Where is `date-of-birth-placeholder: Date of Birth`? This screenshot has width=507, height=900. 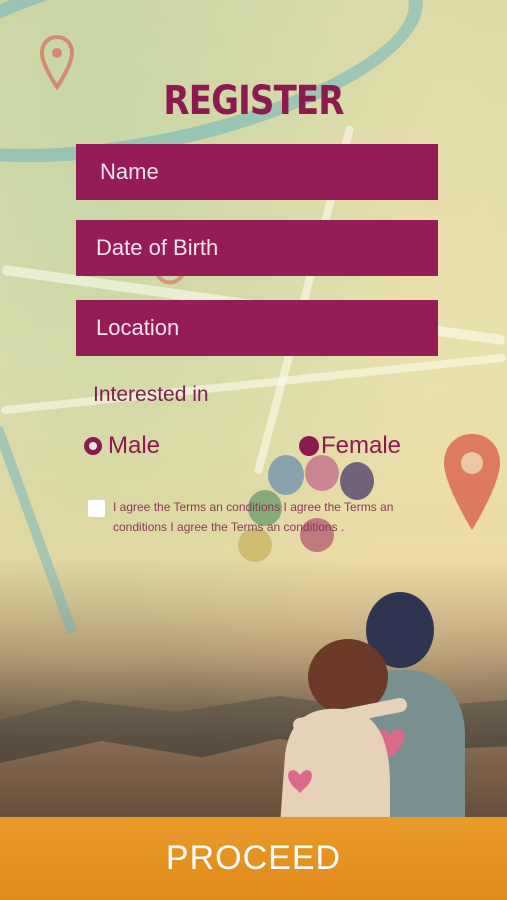 date-of-birth-placeholder: Date of Birth is located at coordinates (157, 247).